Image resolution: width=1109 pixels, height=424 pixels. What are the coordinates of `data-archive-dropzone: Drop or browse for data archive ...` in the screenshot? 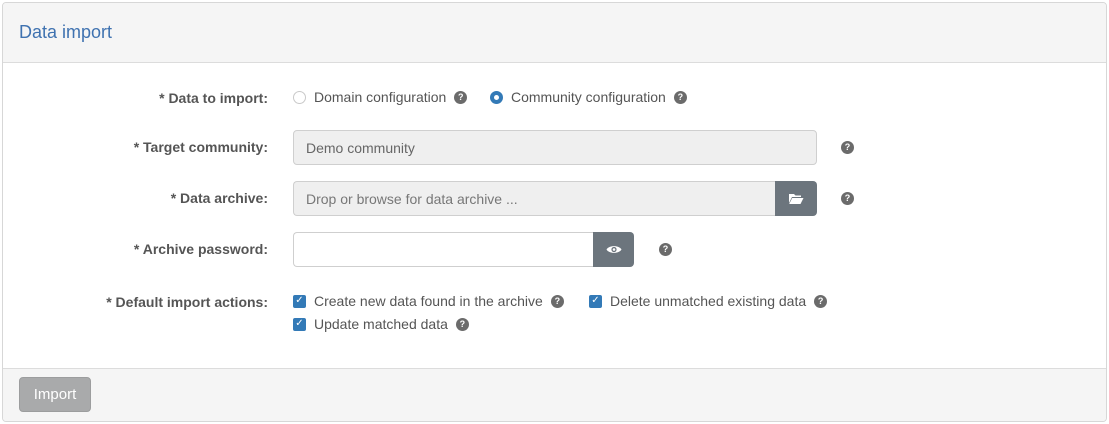 It's located at (534, 198).